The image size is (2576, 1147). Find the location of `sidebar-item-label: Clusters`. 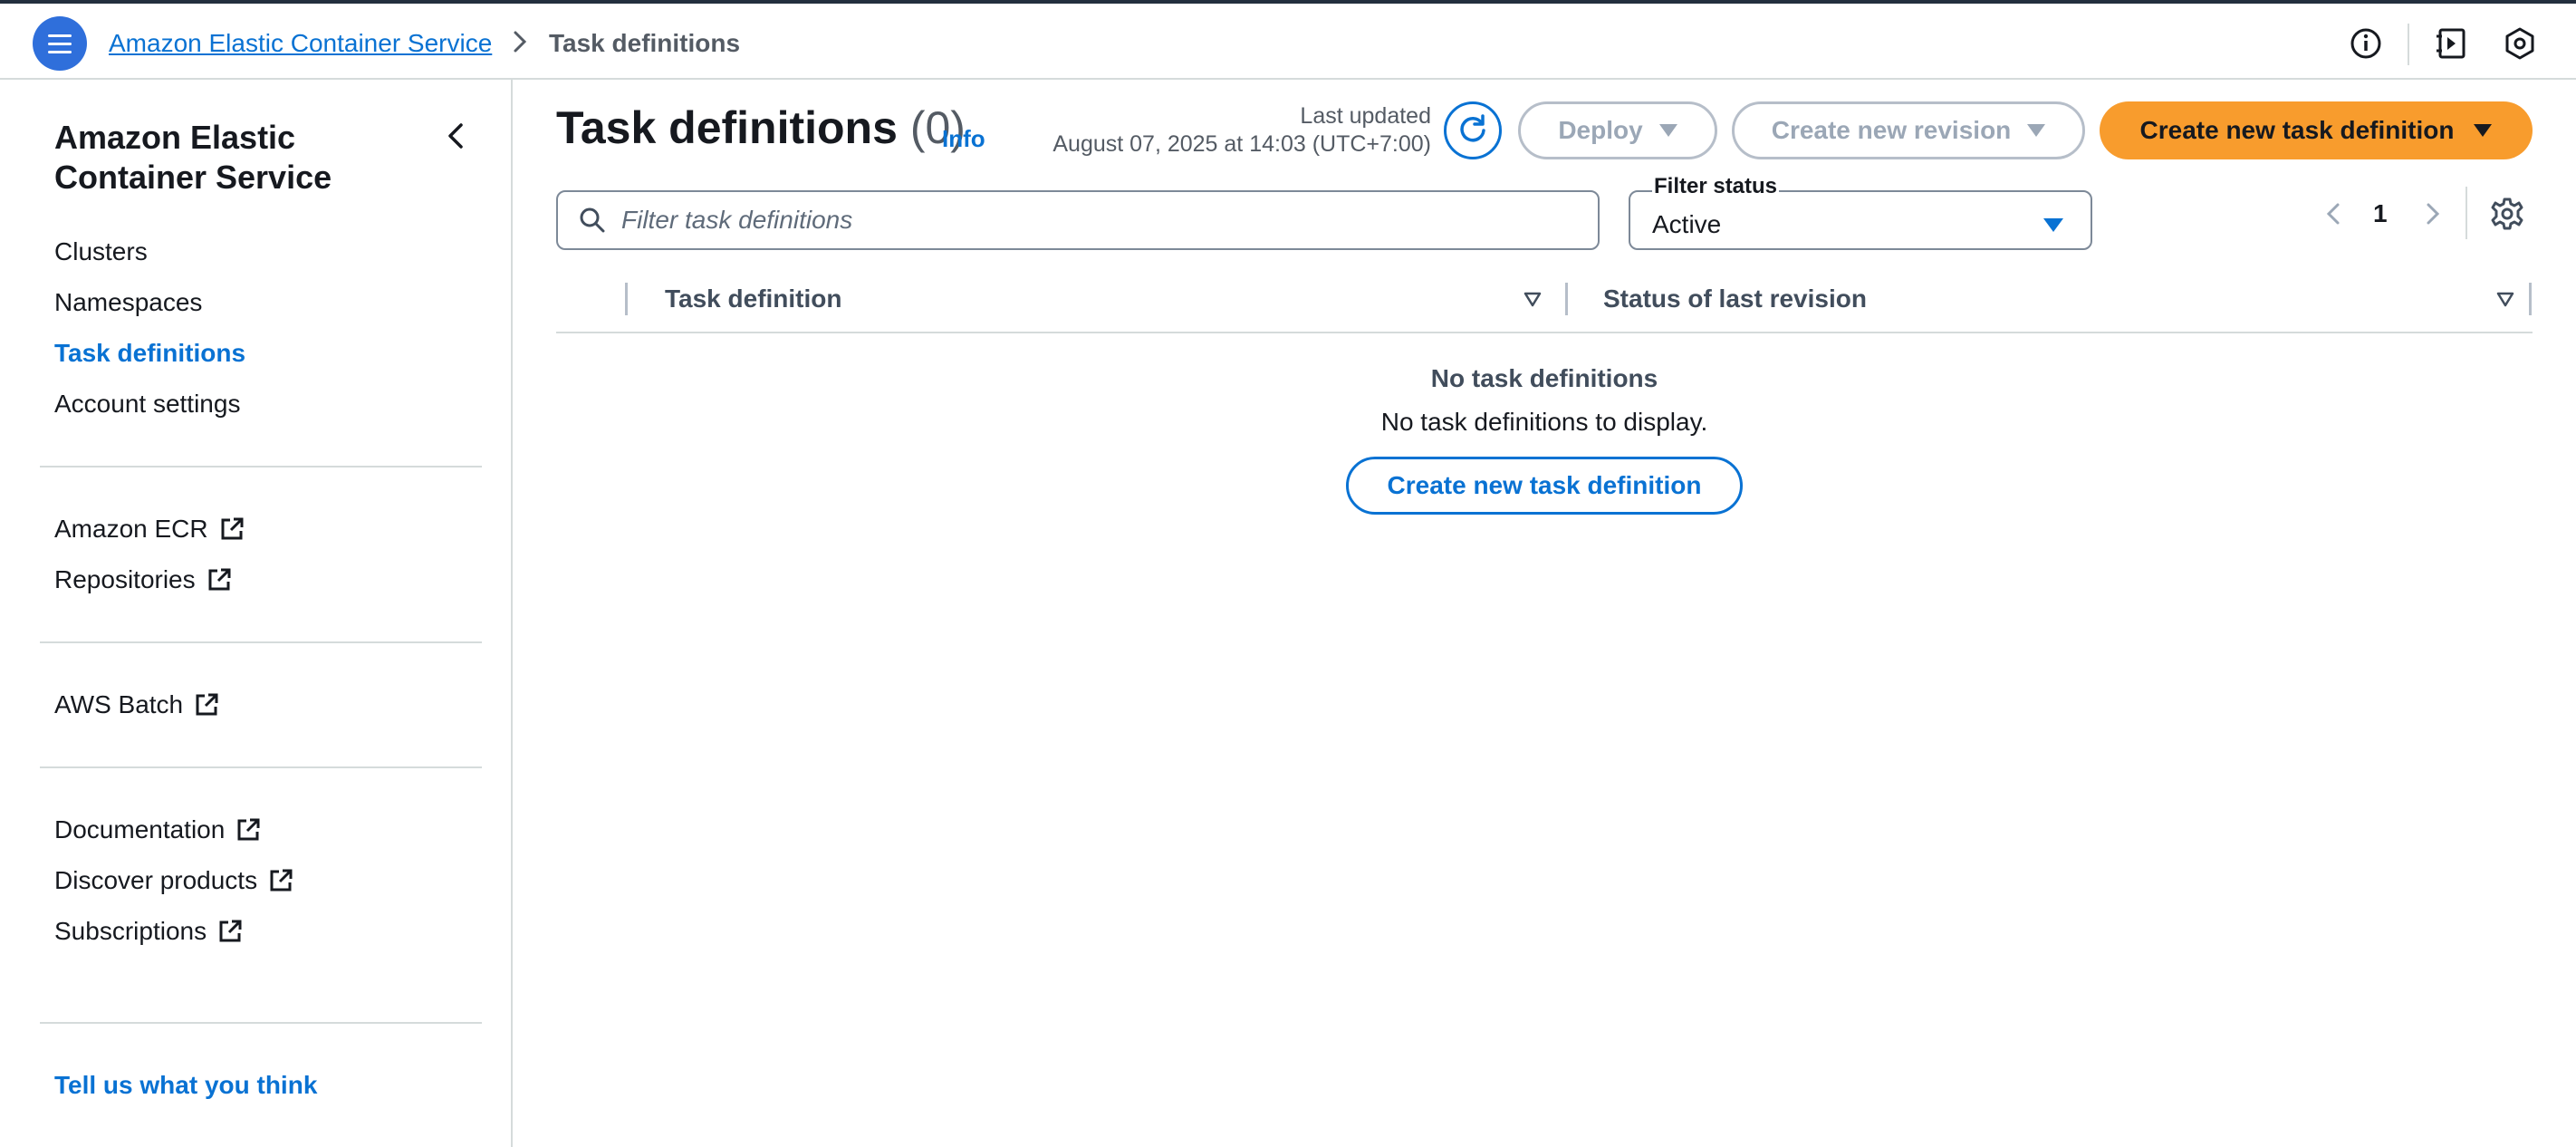

sidebar-item-label: Clusters is located at coordinates (101, 251).